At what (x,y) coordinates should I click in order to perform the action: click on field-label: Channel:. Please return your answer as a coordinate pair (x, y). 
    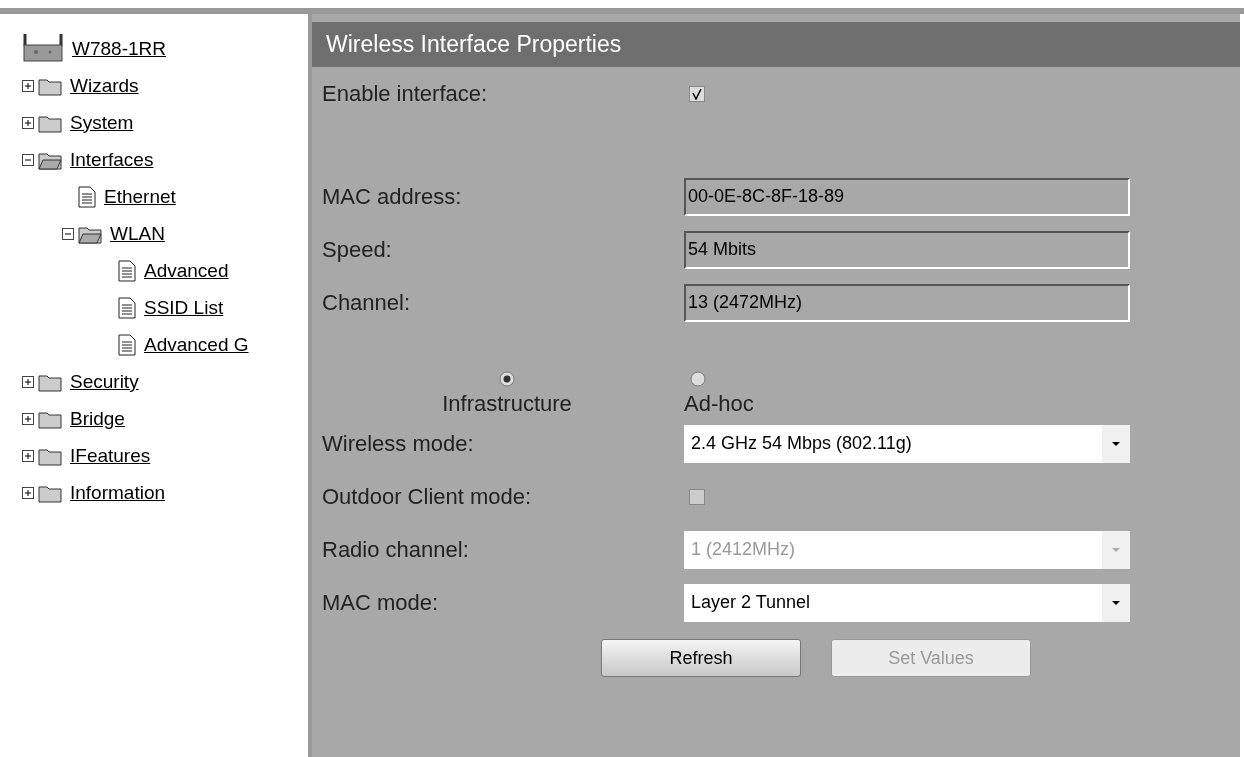
    Looking at the image, I should click on (367, 302).